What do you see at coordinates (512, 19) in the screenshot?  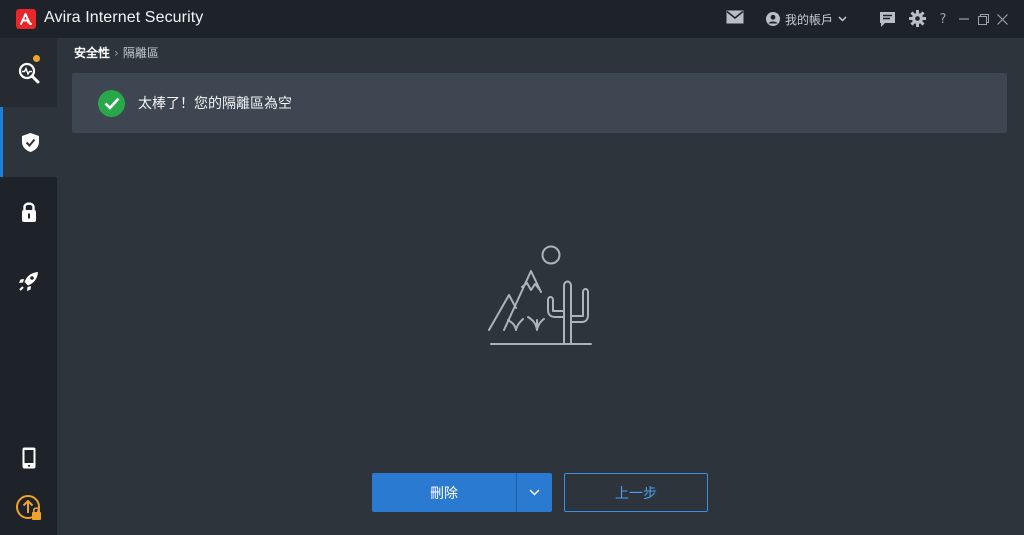 I see `title-bar: Avira Internet Security 我的帳戶 ?` at bounding box center [512, 19].